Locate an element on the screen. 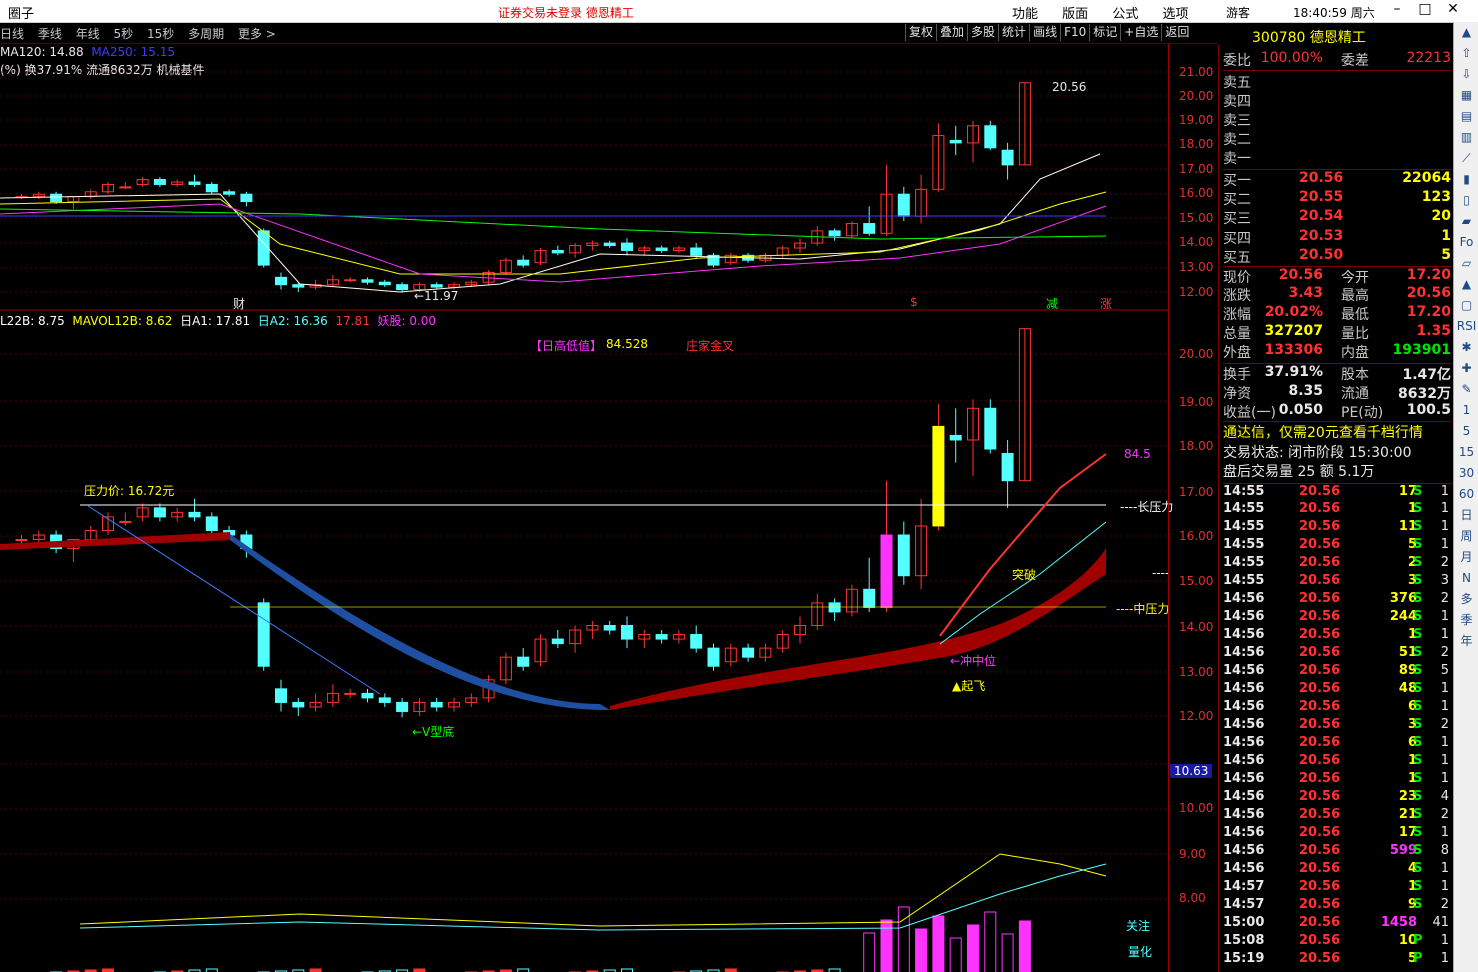 Image resolution: width=1478 pixels, height=972 pixels. weibi-label: 委比 is located at coordinates (1237, 61).